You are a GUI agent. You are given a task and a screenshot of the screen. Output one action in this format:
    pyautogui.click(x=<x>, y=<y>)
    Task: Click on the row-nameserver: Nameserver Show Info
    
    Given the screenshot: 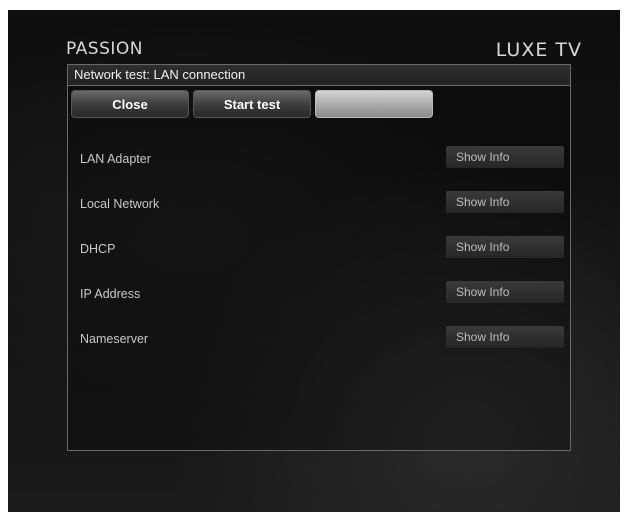 What is the action you would take?
    pyautogui.click(x=325, y=348)
    